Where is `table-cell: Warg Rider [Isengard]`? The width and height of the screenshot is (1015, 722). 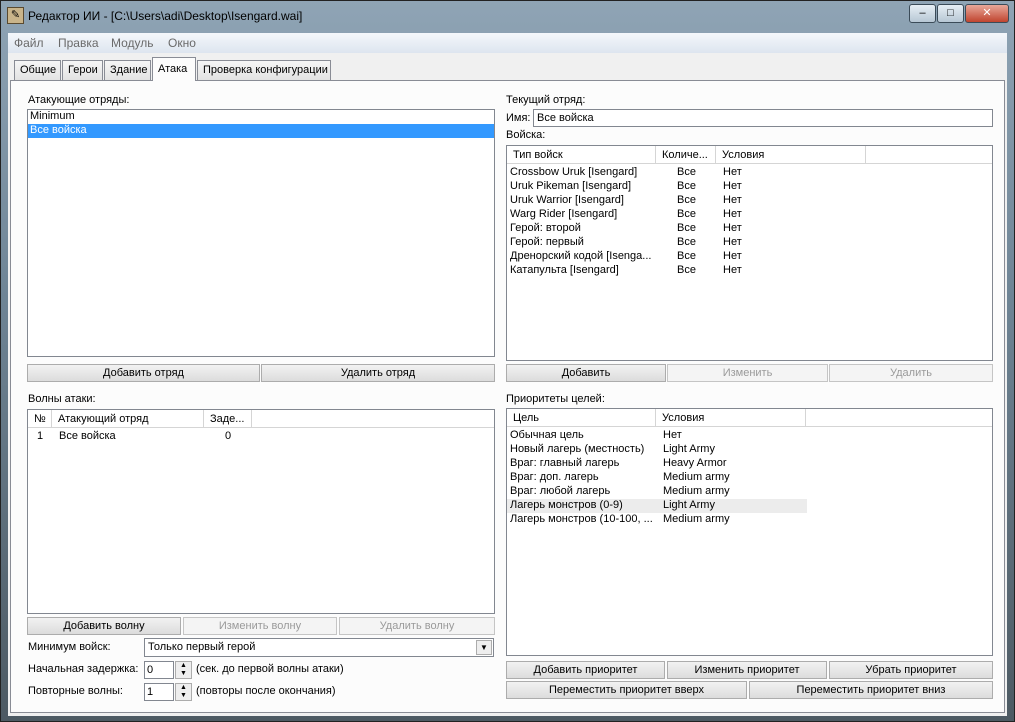 table-cell: Warg Rider [Isengard] is located at coordinates (564, 214).